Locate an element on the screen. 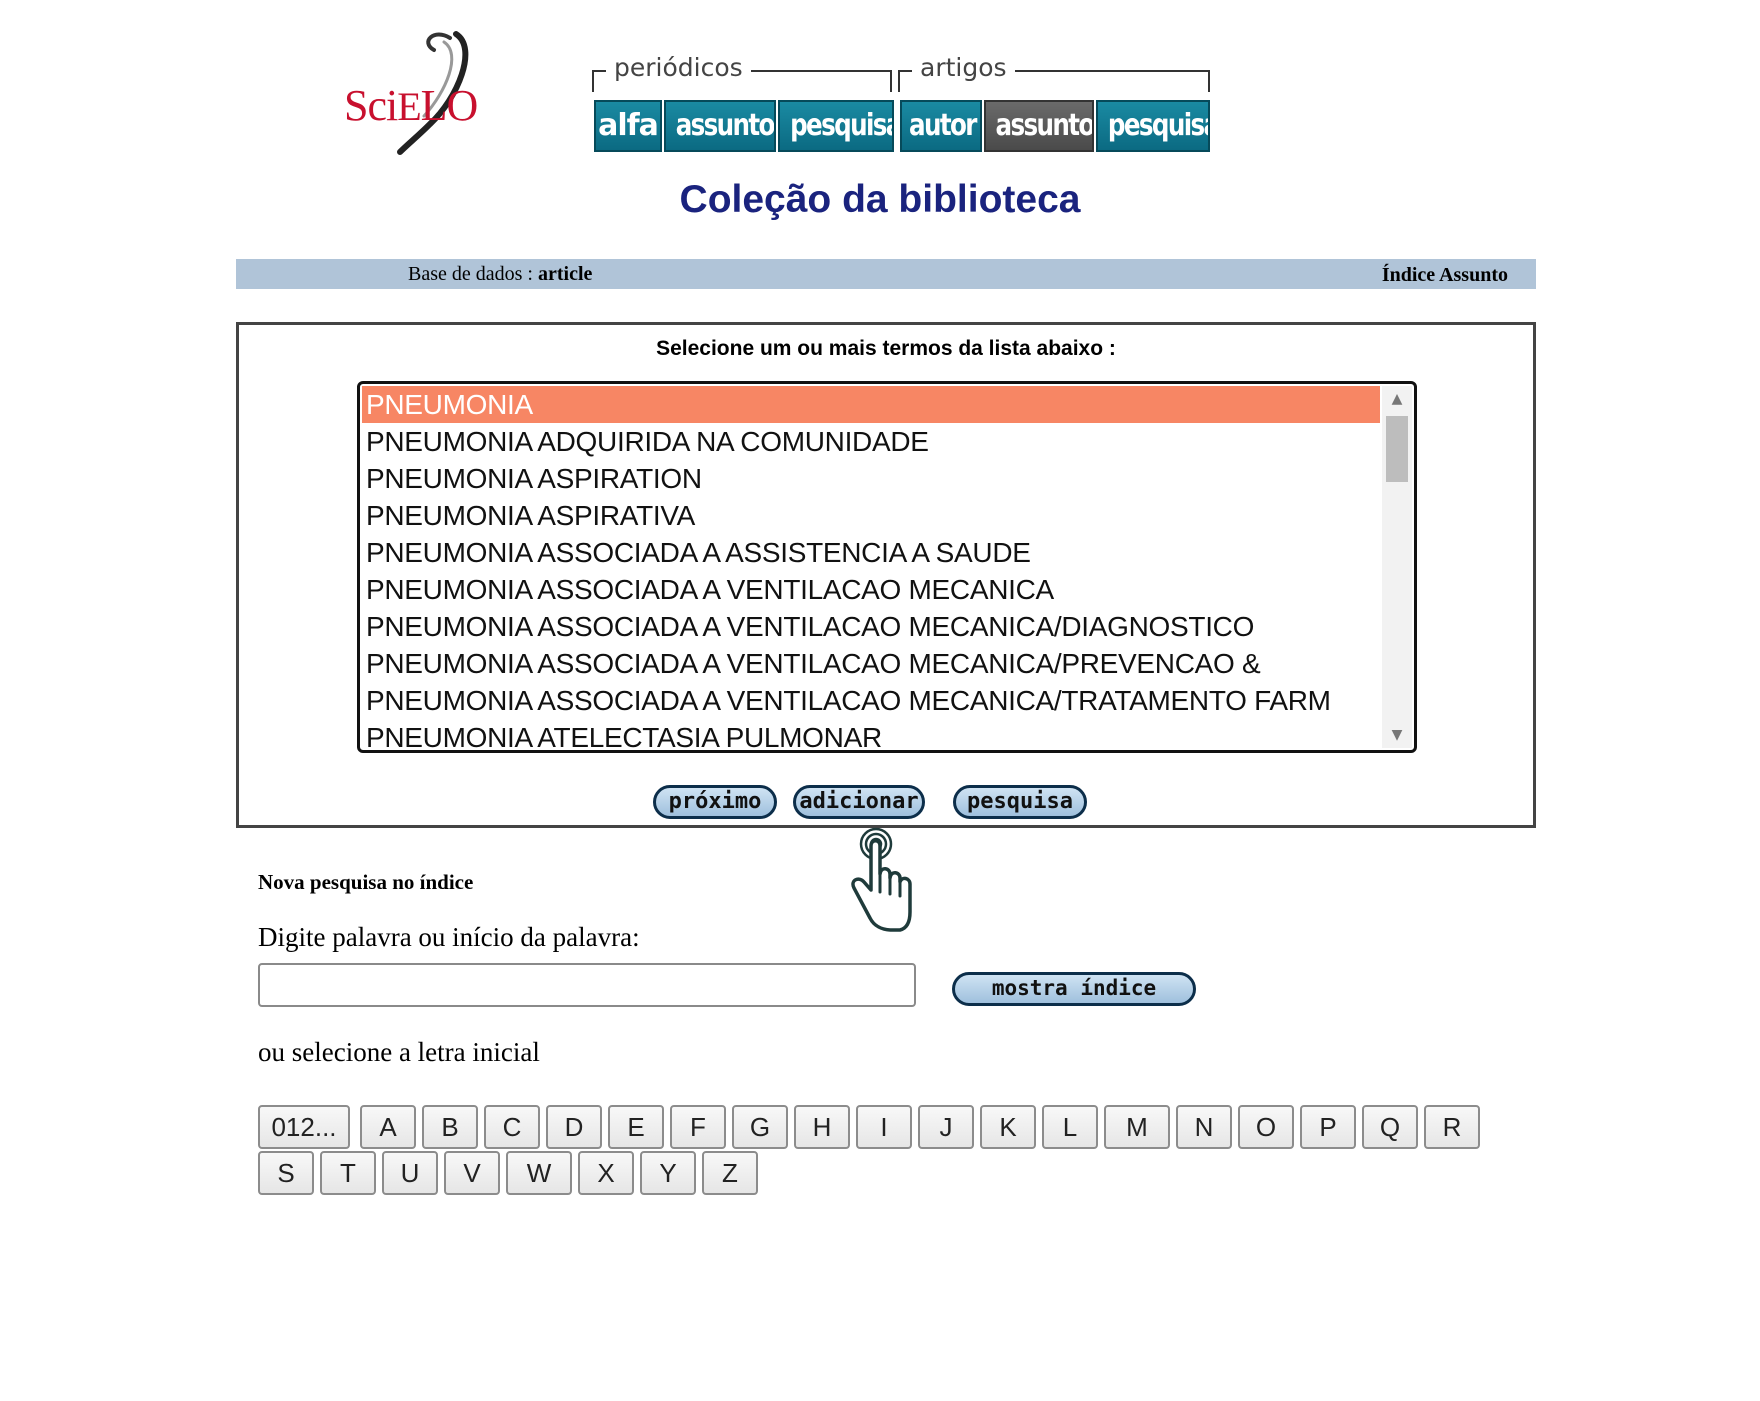  letter-button: R is located at coordinates (1452, 1127).